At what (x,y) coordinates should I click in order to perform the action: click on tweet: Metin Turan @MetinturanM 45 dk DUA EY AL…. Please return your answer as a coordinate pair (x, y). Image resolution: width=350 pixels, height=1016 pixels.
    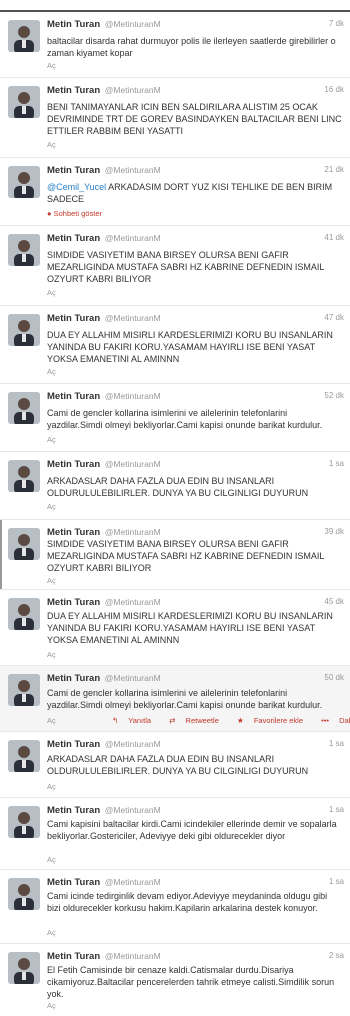
    Looking at the image, I should click on (175, 628).